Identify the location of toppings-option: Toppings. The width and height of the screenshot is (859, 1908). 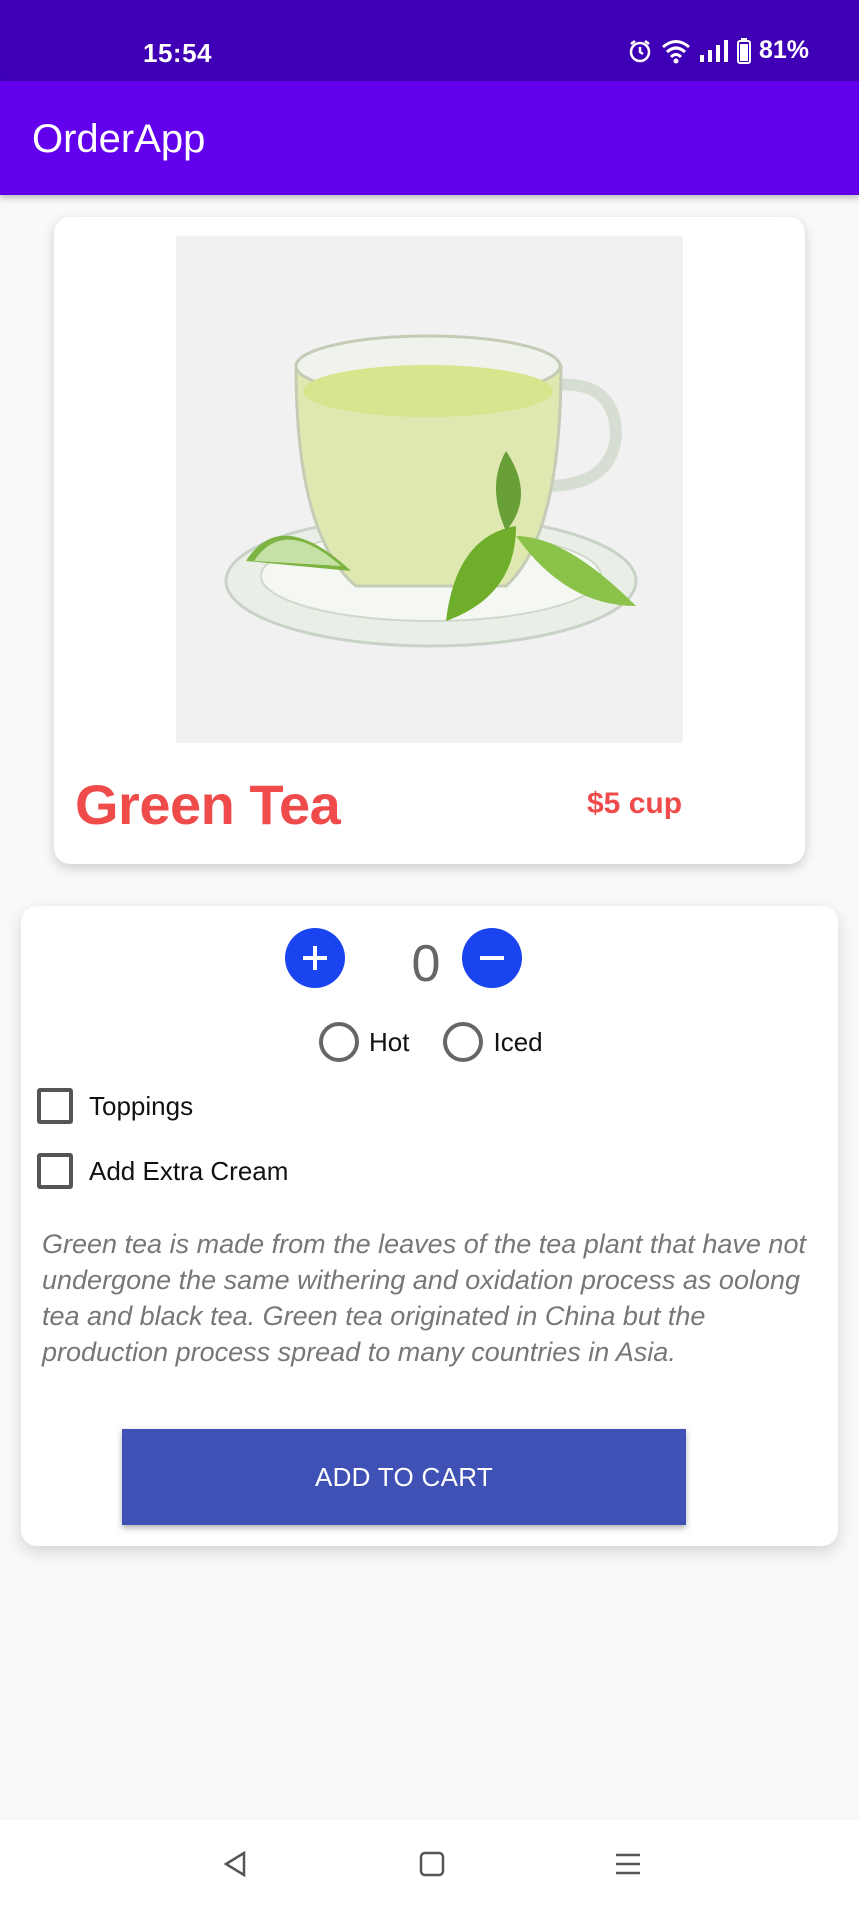
(115, 1106).